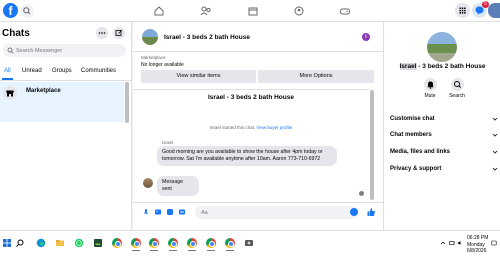 The height and width of the screenshot is (260, 500). I want to click on windows-taskbar: 06:28 PM Monday 6/8/2026, so click(250, 245).